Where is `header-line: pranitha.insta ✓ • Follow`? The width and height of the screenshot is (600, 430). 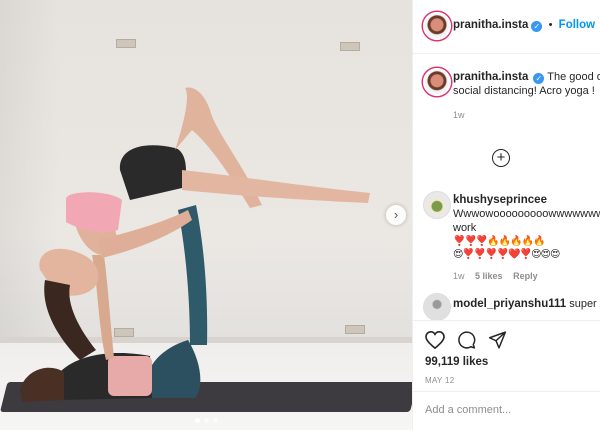 header-line: pranitha.insta ✓ • Follow is located at coordinates (524, 25).